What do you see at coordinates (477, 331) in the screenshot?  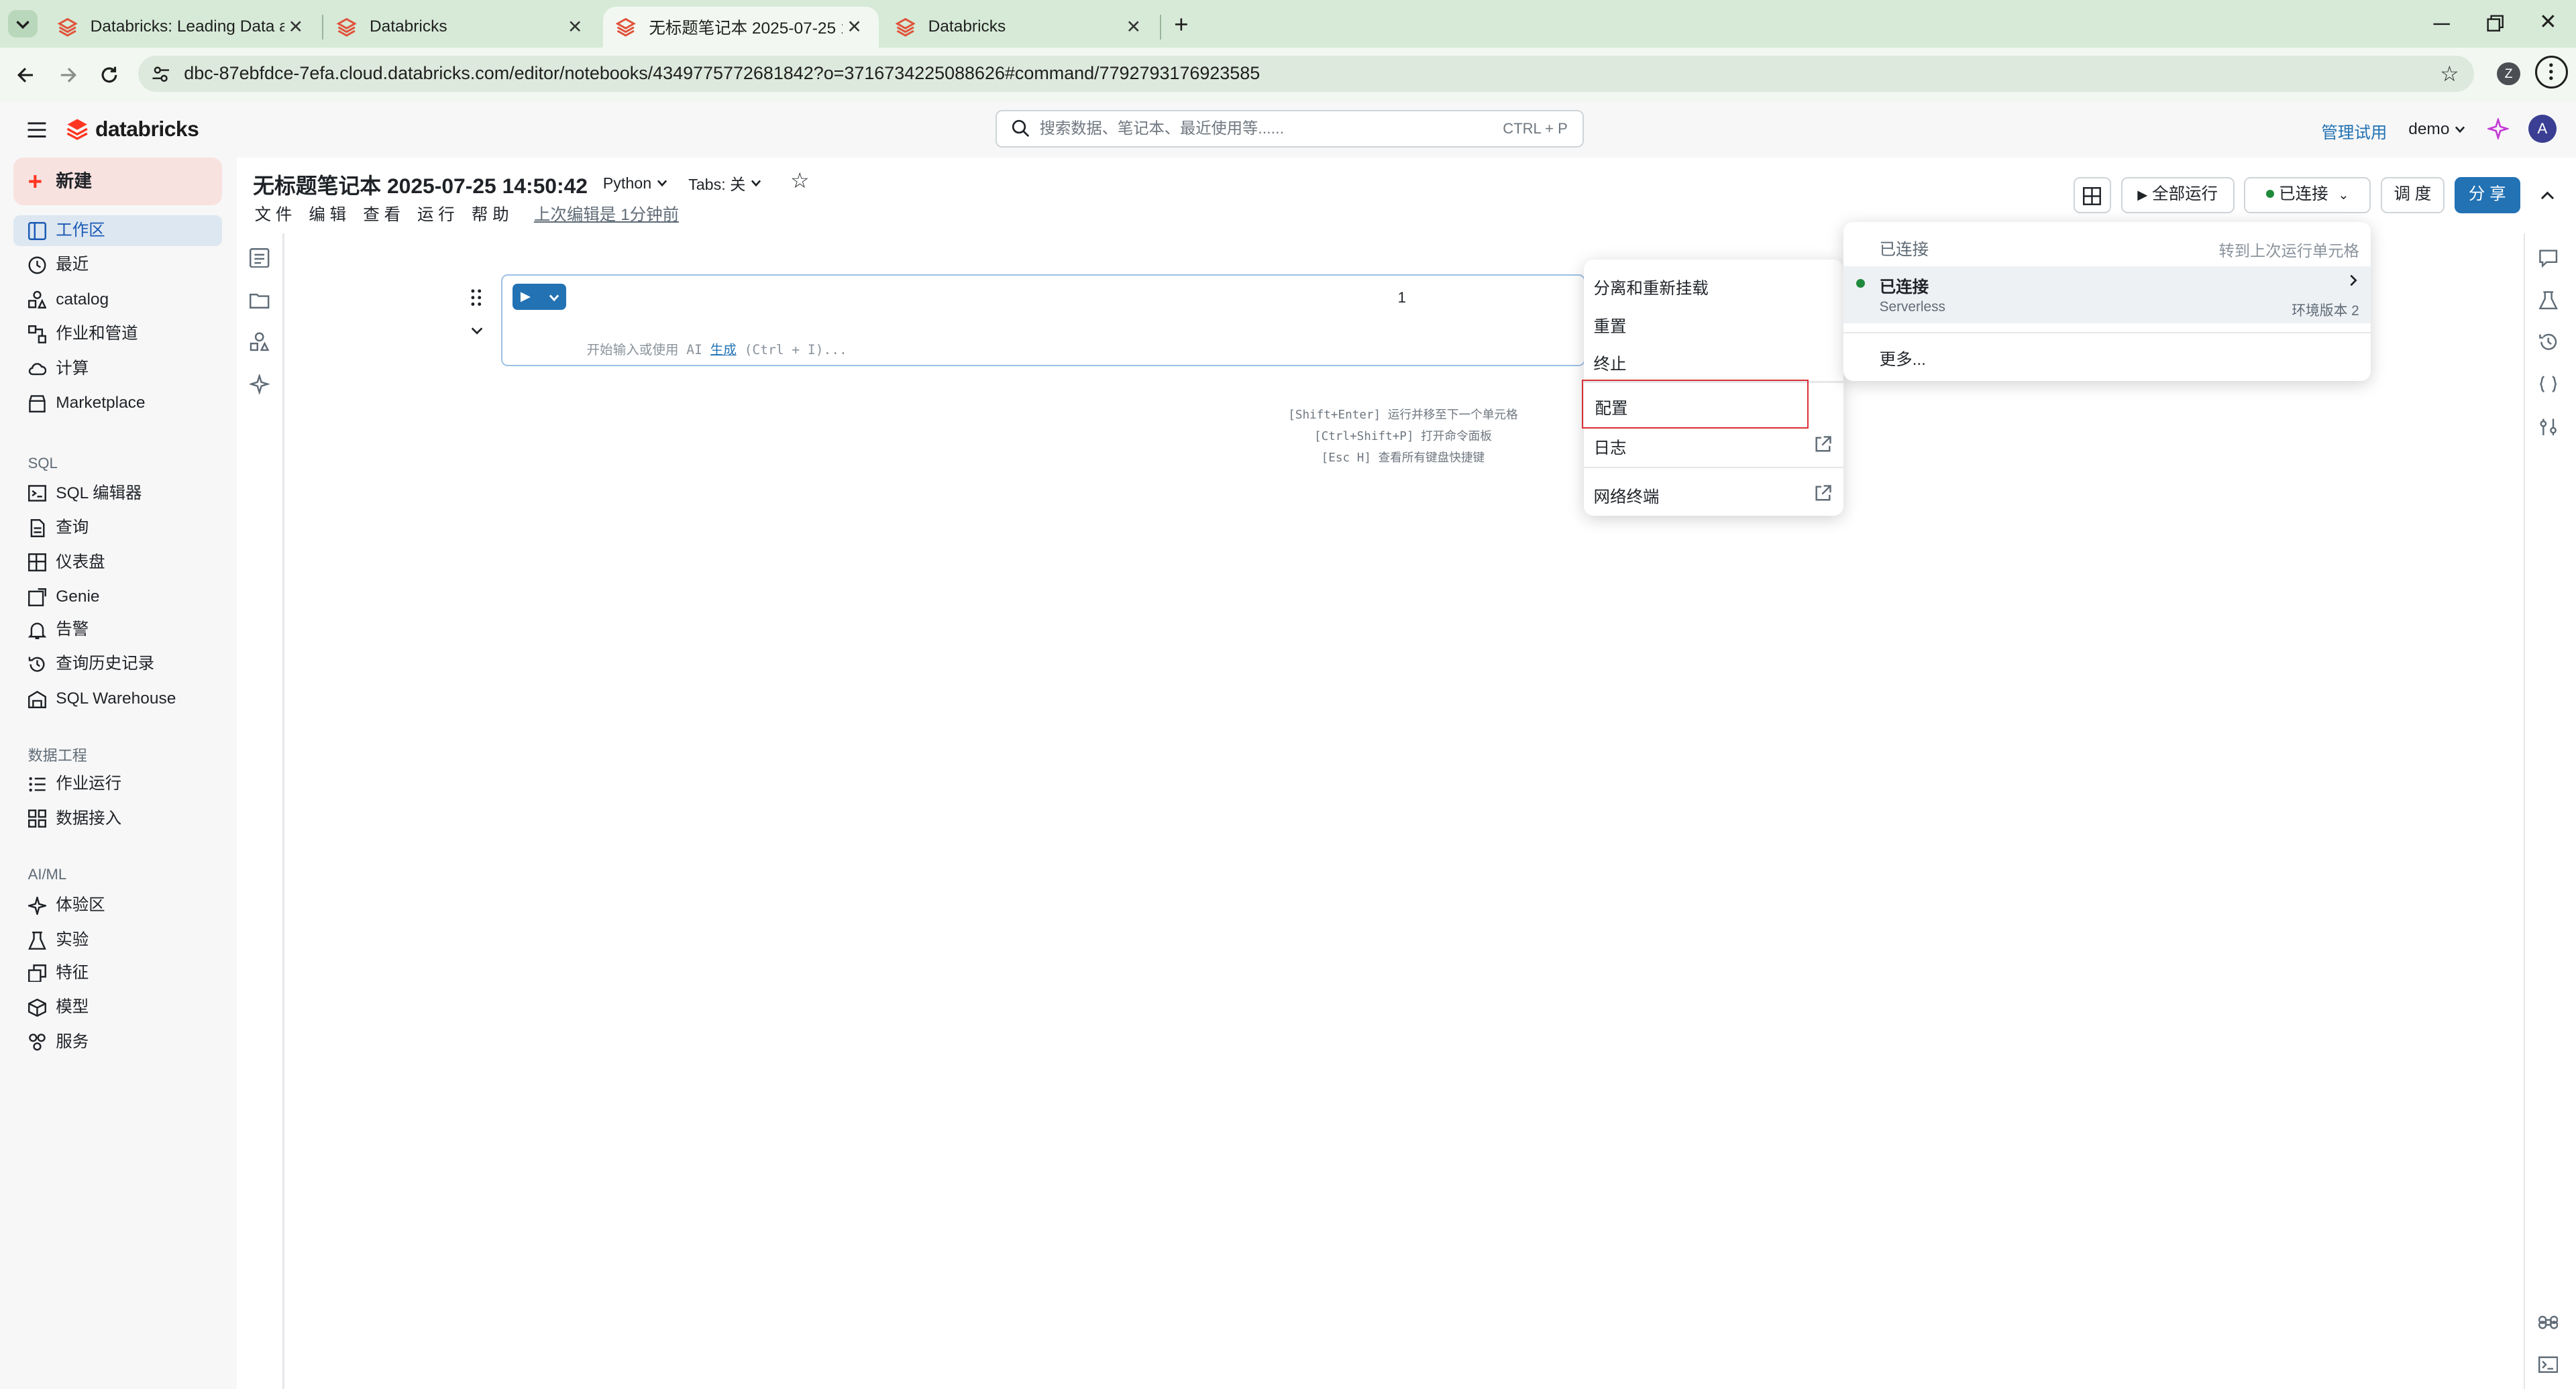 I see `collapse-cell-icon` at bounding box center [477, 331].